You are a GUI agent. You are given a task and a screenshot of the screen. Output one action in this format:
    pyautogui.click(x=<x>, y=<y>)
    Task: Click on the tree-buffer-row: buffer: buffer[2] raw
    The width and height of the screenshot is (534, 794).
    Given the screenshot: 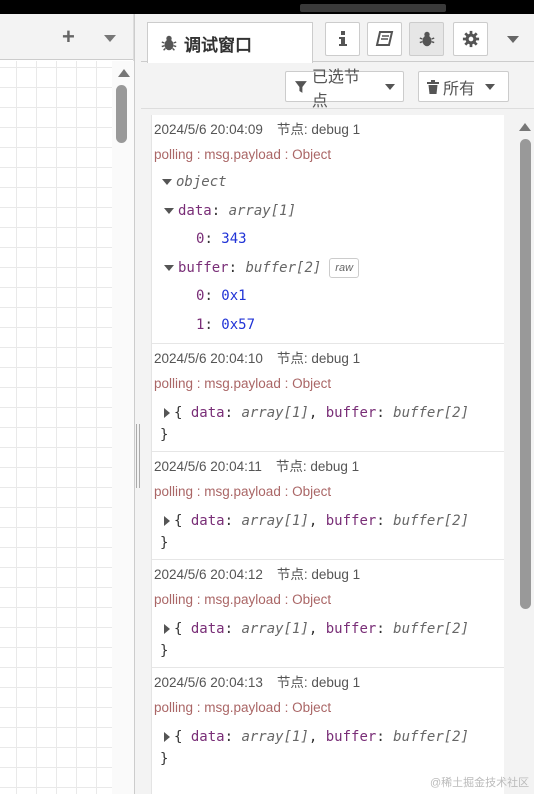 What is the action you would take?
    pyautogui.click(x=329, y=268)
    